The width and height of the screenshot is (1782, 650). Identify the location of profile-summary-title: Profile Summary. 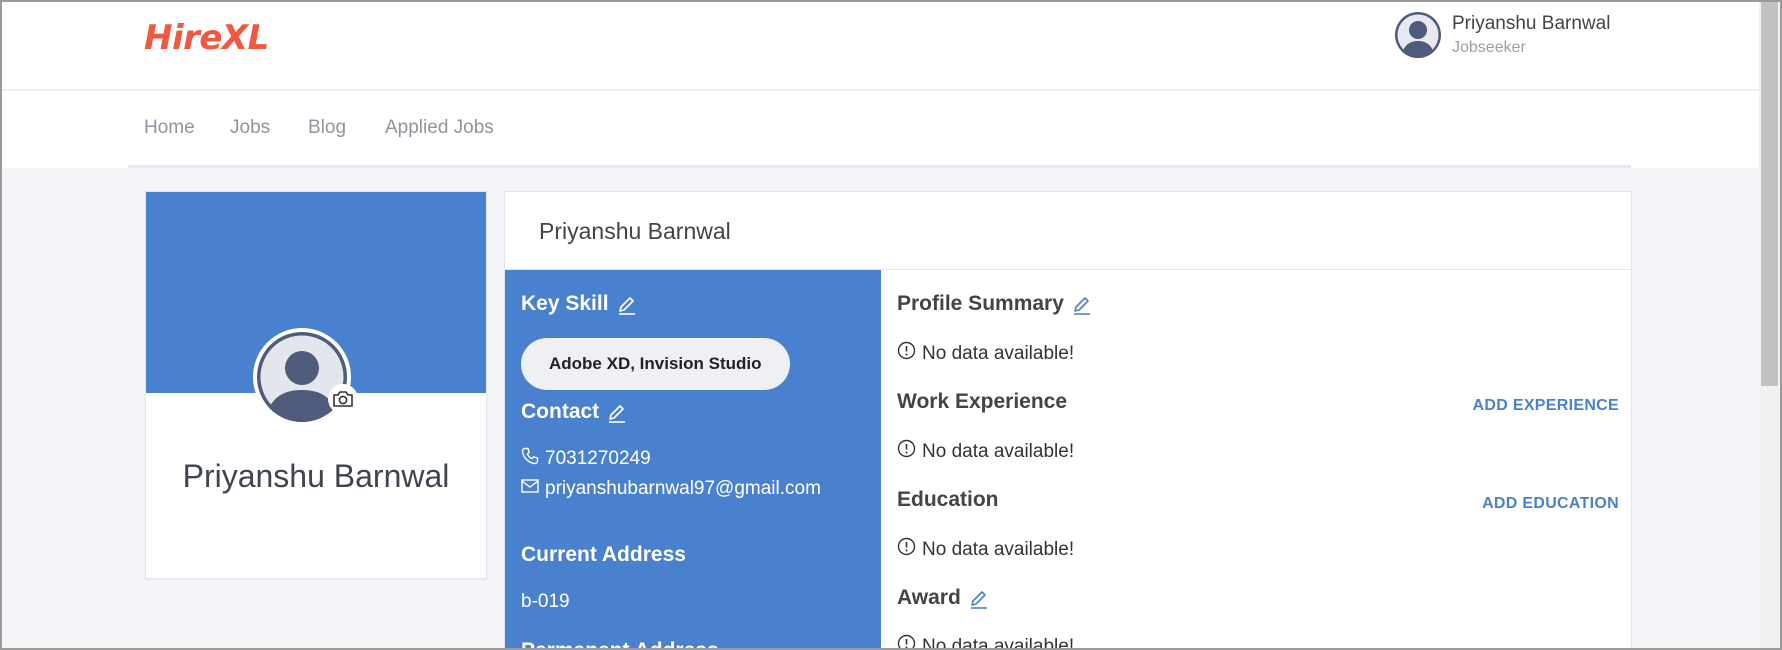
(980, 303).